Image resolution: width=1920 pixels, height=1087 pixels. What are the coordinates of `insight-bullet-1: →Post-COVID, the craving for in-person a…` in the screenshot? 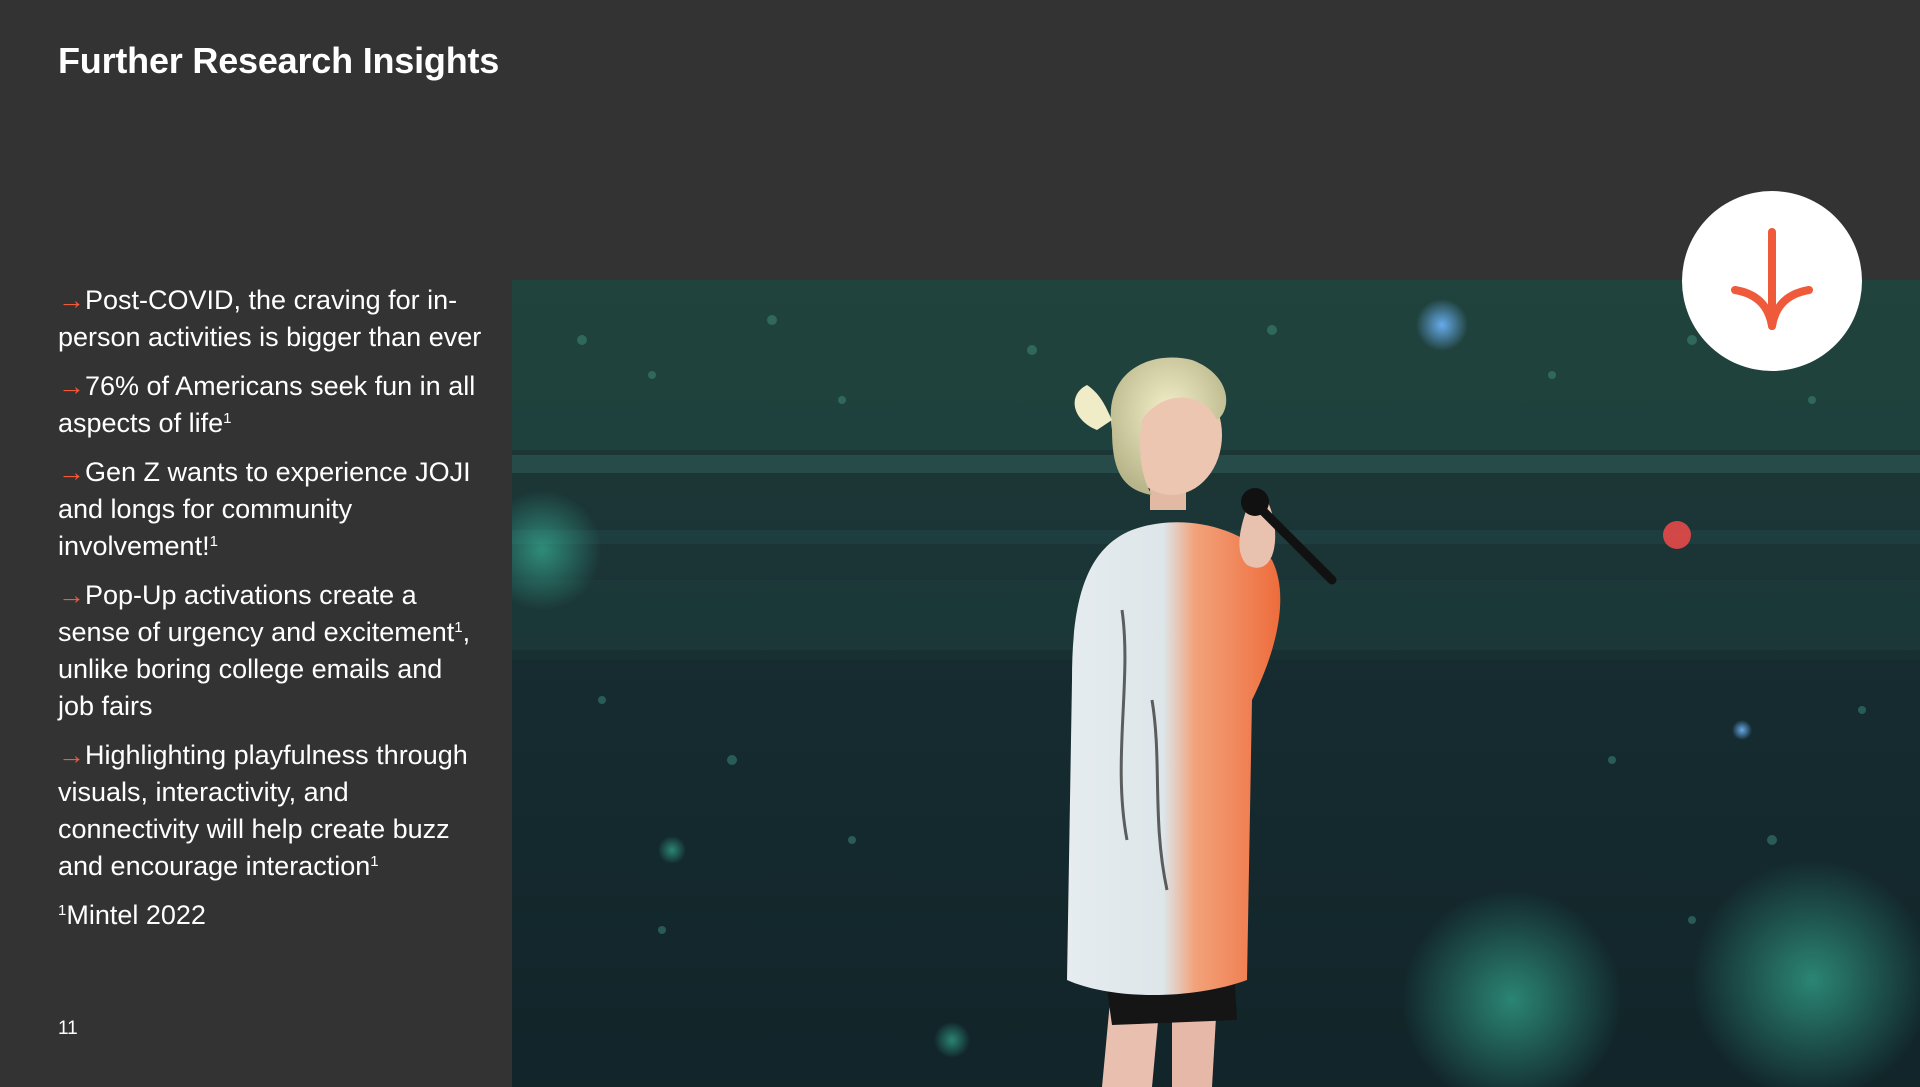 It's located at (270, 319).